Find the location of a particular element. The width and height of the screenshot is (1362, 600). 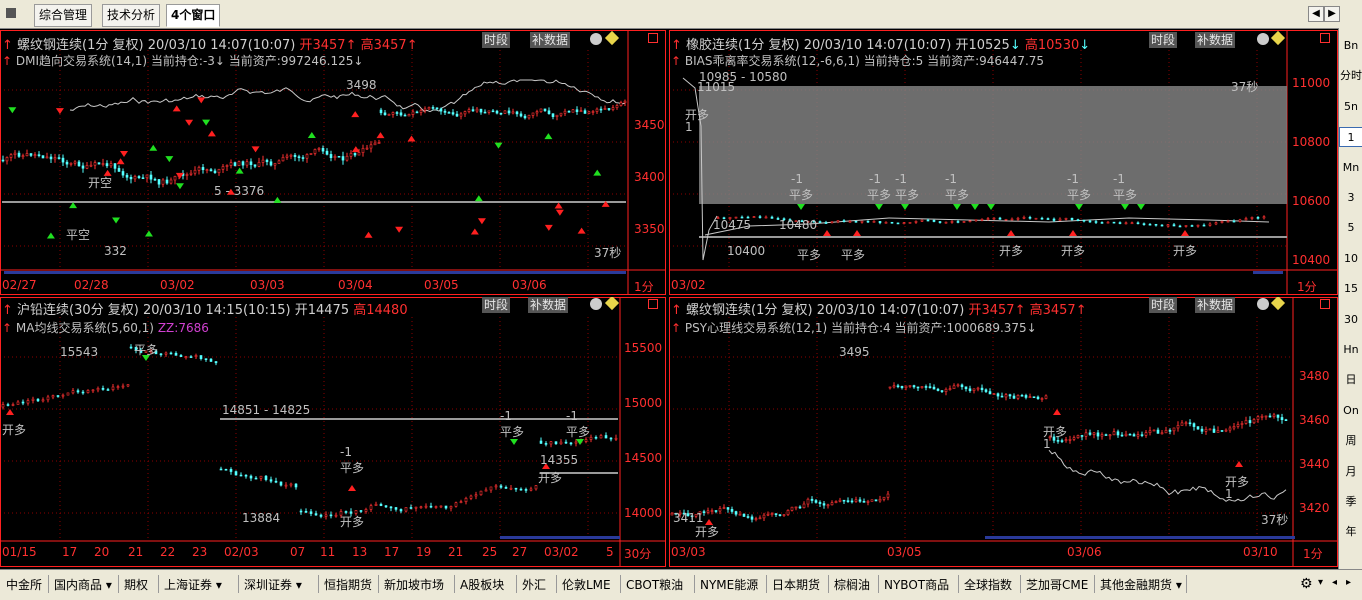

market-tab-4: 深圳证券 ▾ is located at coordinates (273, 584).